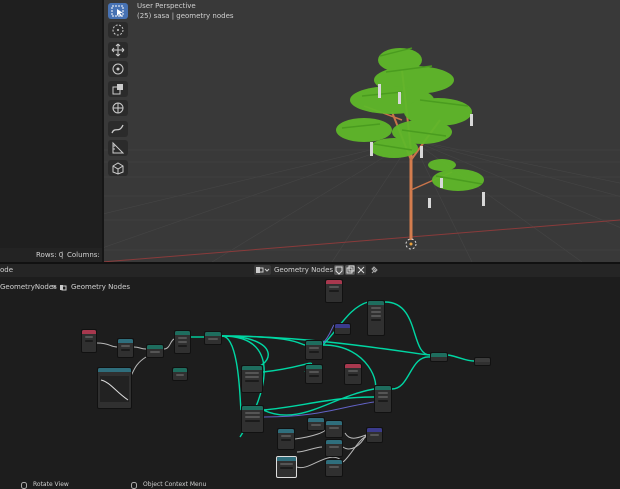 The width and height of the screenshot is (620, 489). I want to click on node-instance-on-points, so click(252, 419).